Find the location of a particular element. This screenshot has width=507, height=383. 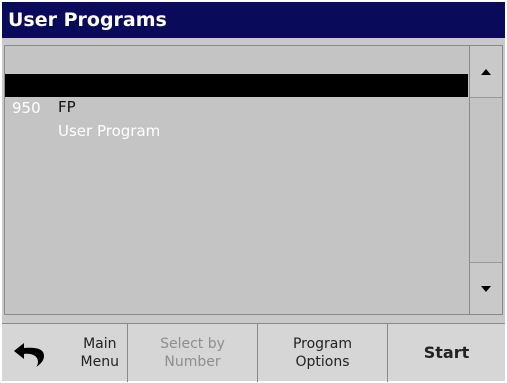

page-title: User Programs is located at coordinates (253, 20).